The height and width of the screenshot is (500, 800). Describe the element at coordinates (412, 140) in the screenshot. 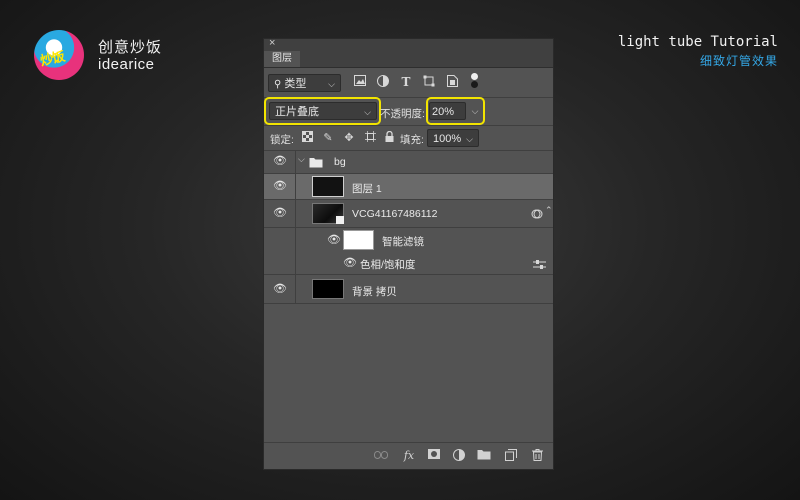

I see `fill-label: 填充:` at that location.